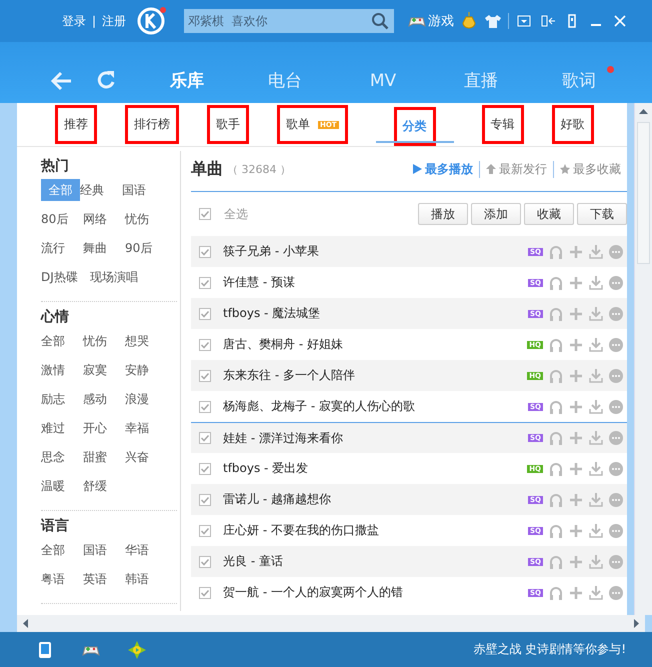 Image resolution: width=652 pixels, height=667 pixels. What do you see at coordinates (372, 406) in the screenshot?
I see `song-title: 杨海彪、龙梅子 - 寂寞的人伤心的歌` at bounding box center [372, 406].